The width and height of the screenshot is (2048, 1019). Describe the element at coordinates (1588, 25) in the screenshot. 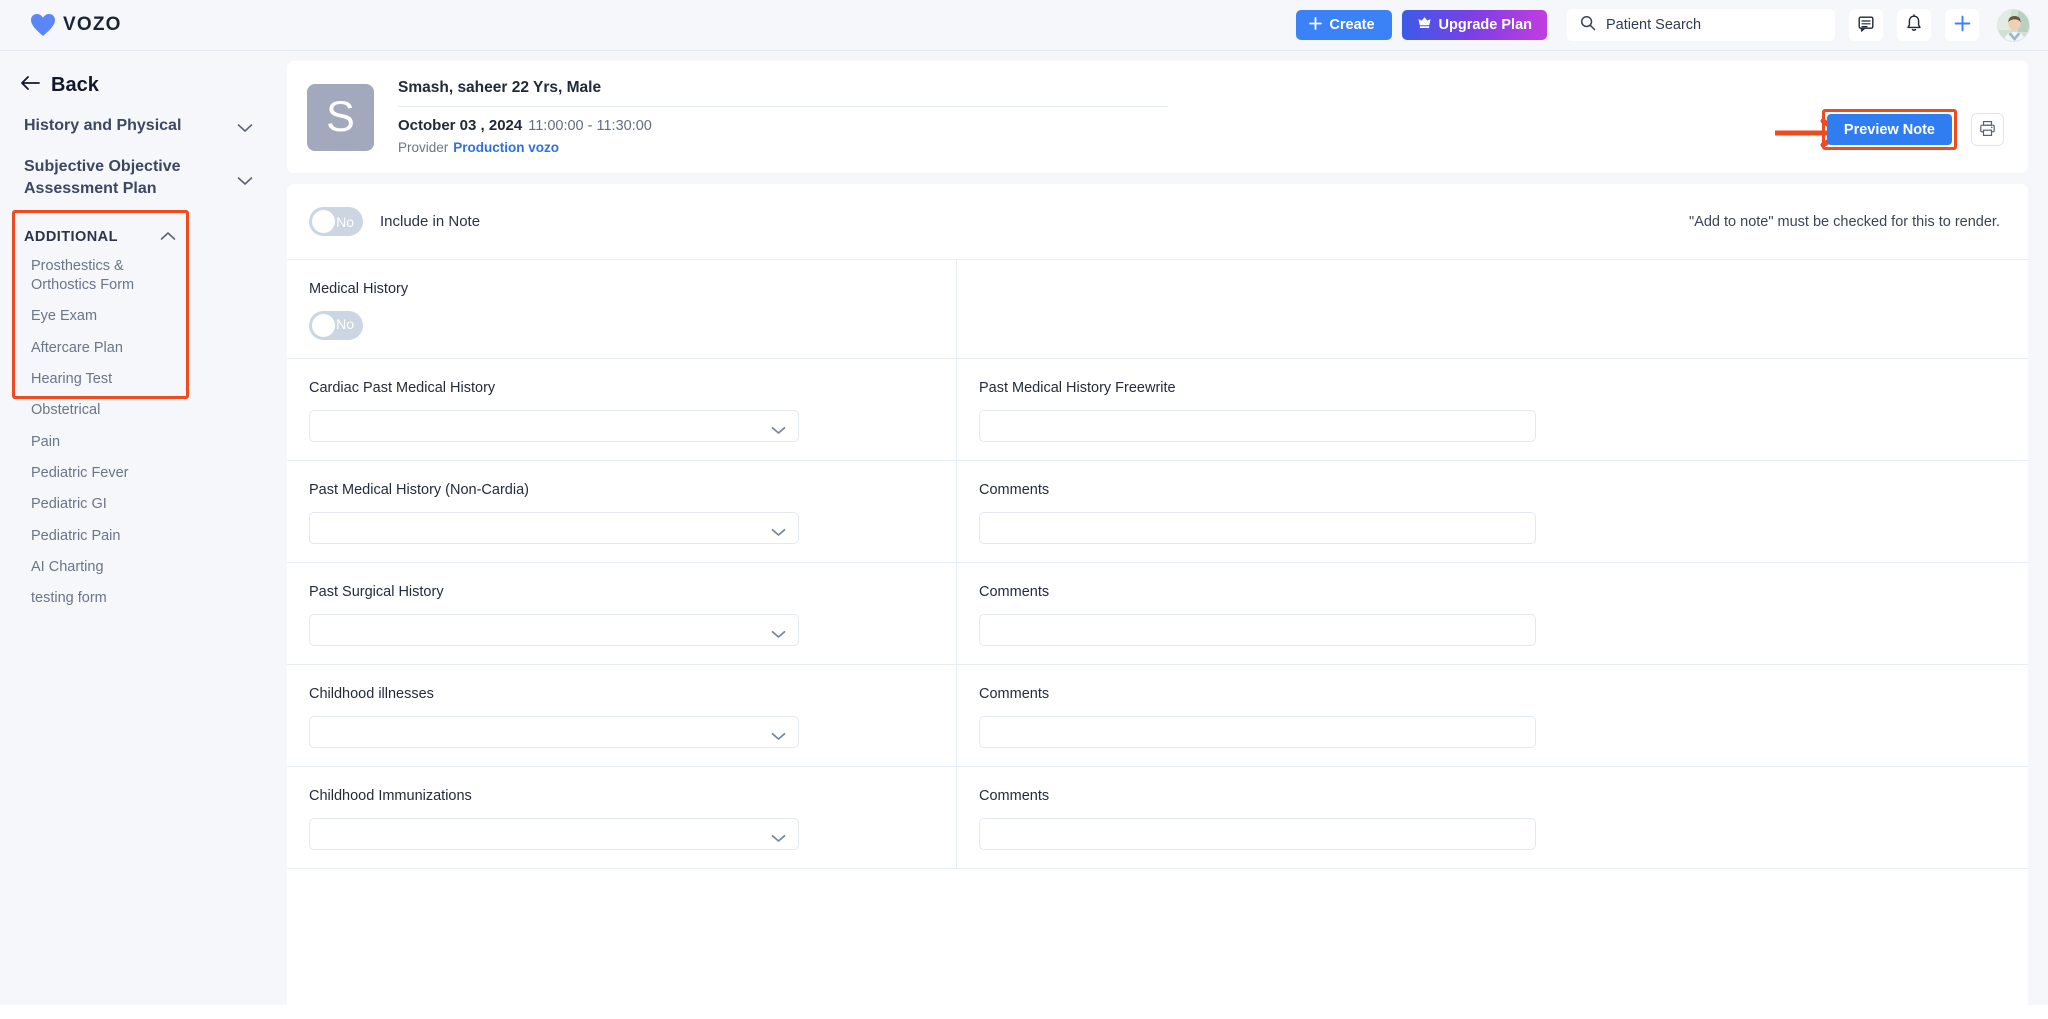

I see `search-icon` at that location.